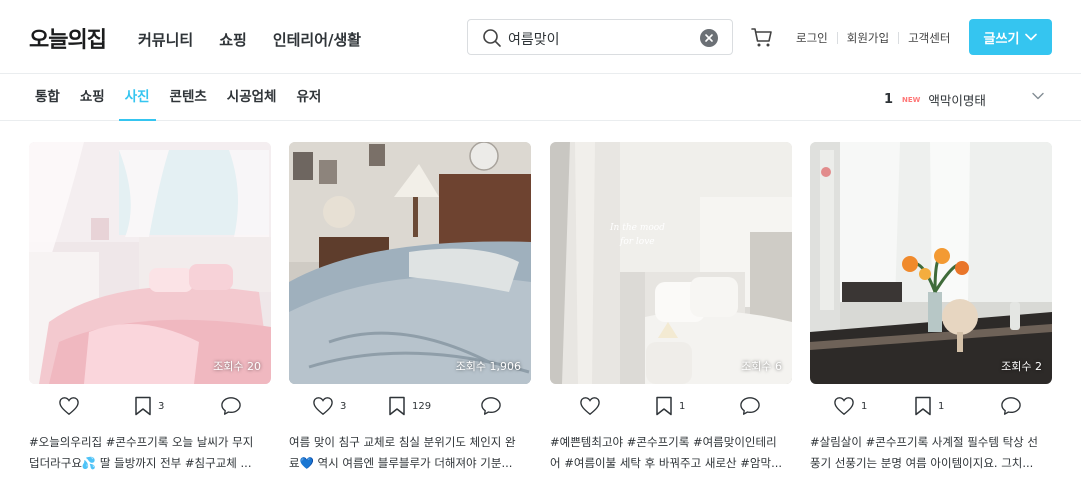  Describe the element at coordinates (237, 366) in the screenshot. I see `view-count: 조회수 20` at that location.